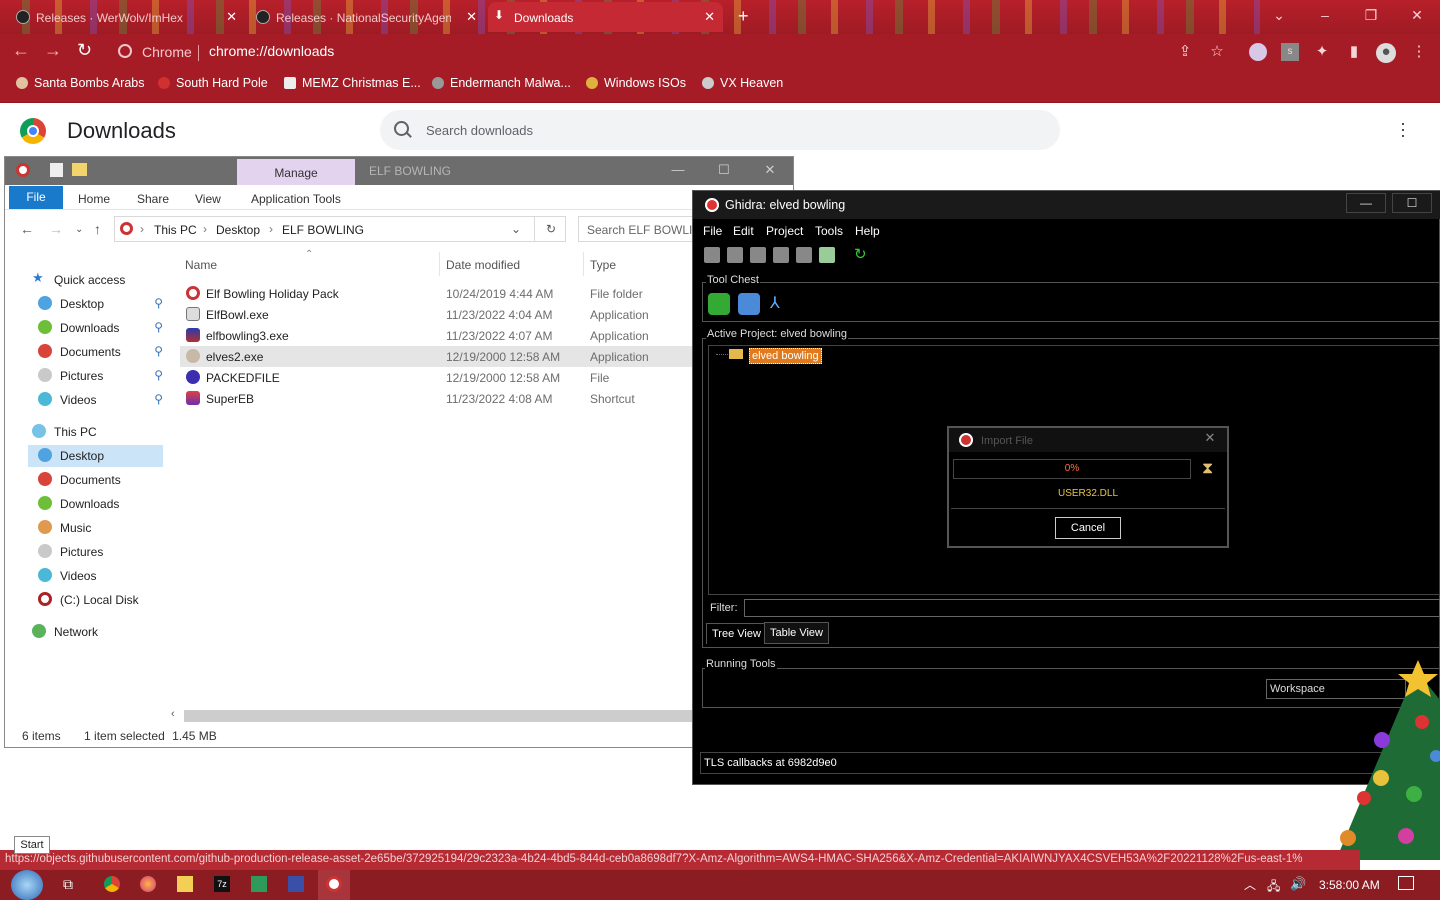 This screenshot has width=1440, height=900. What do you see at coordinates (779, 304) in the screenshot?
I see `version-tracking-icon: ⅄` at bounding box center [779, 304].